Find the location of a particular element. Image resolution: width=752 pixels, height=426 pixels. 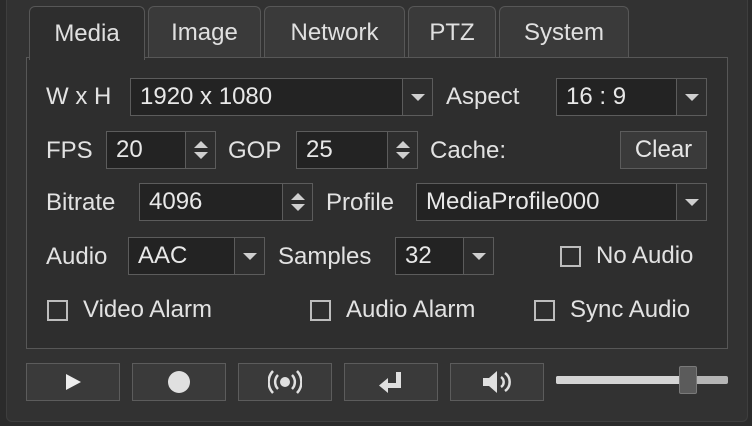

bitrate-stepper is located at coordinates (297, 202).